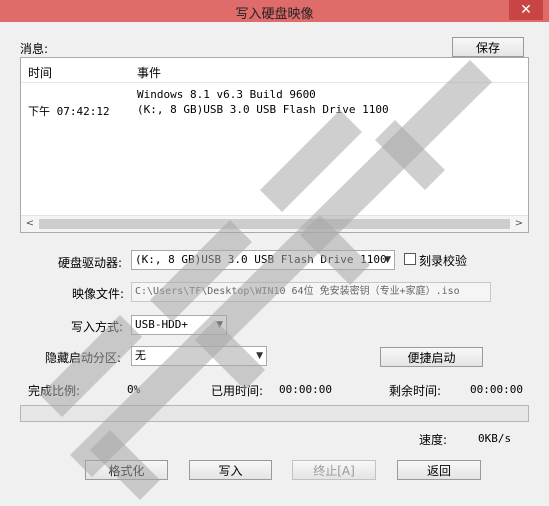  What do you see at coordinates (519, 224) in the screenshot?
I see `scroll-right-icon: >` at bounding box center [519, 224].